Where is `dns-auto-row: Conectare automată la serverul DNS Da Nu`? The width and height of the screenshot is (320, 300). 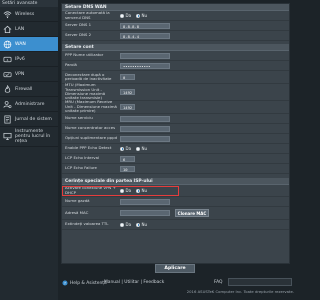 dns-auto-row: Conectare automată la serverul DNS Da Nu is located at coordinates (175, 15).